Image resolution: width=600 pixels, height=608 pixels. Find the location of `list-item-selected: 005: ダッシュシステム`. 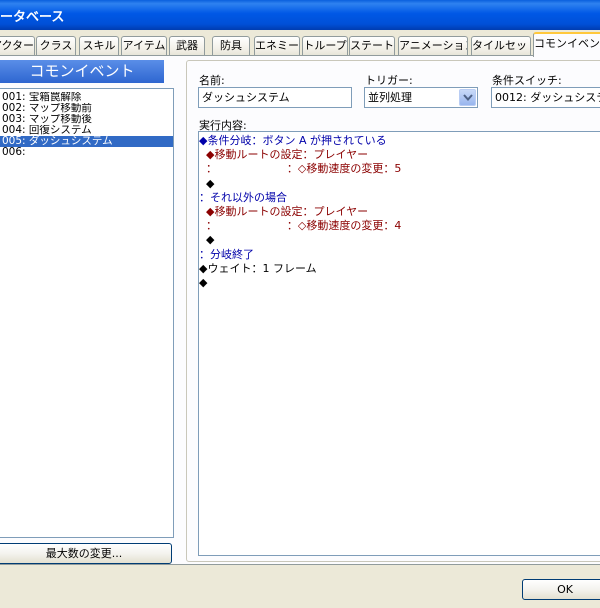

list-item-selected: 005: ダッシュシステム is located at coordinates (86, 141).